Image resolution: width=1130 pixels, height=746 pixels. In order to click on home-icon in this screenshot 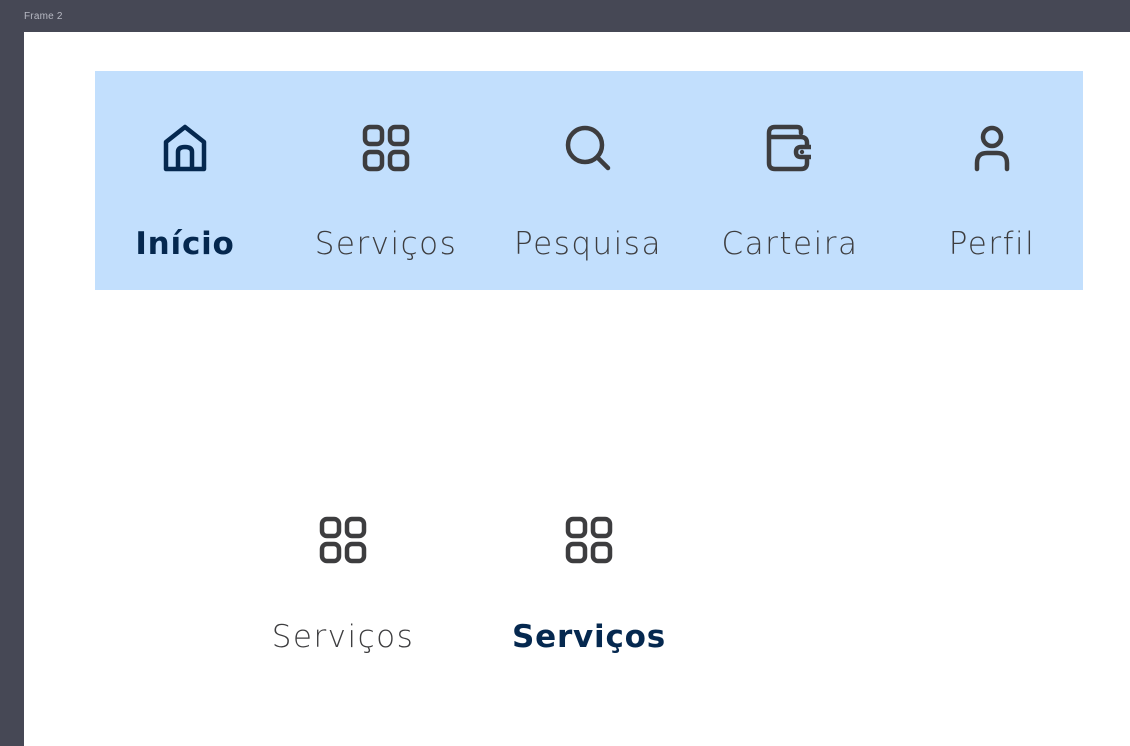, I will do `click(185, 148)`.